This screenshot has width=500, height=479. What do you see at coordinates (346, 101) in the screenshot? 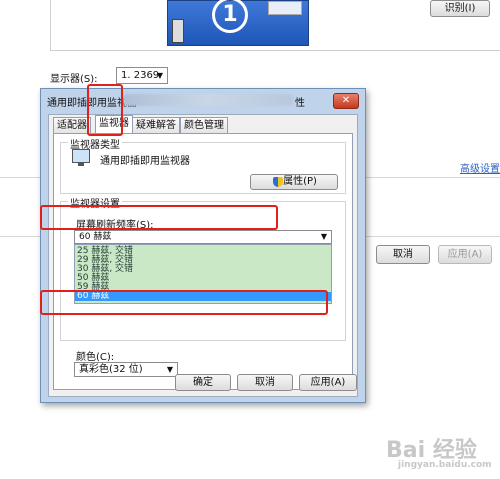
I see `close-icon: ✕` at bounding box center [346, 101].